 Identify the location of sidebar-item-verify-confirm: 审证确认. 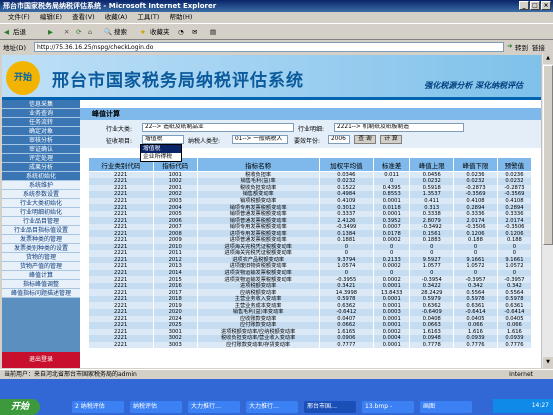
(41, 149).